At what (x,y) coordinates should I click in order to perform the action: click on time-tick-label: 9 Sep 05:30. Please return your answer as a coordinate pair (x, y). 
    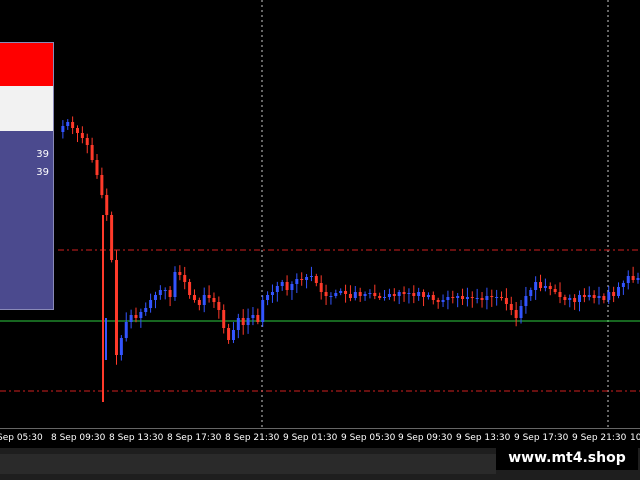
    Looking at the image, I should click on (368, 438).